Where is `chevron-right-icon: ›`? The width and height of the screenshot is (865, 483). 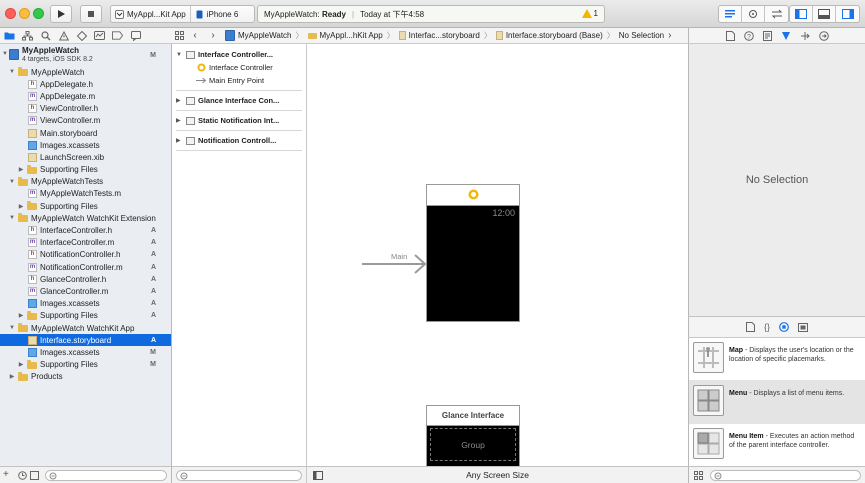
chevron-right-icon: › is located at coordinates (669, 35).